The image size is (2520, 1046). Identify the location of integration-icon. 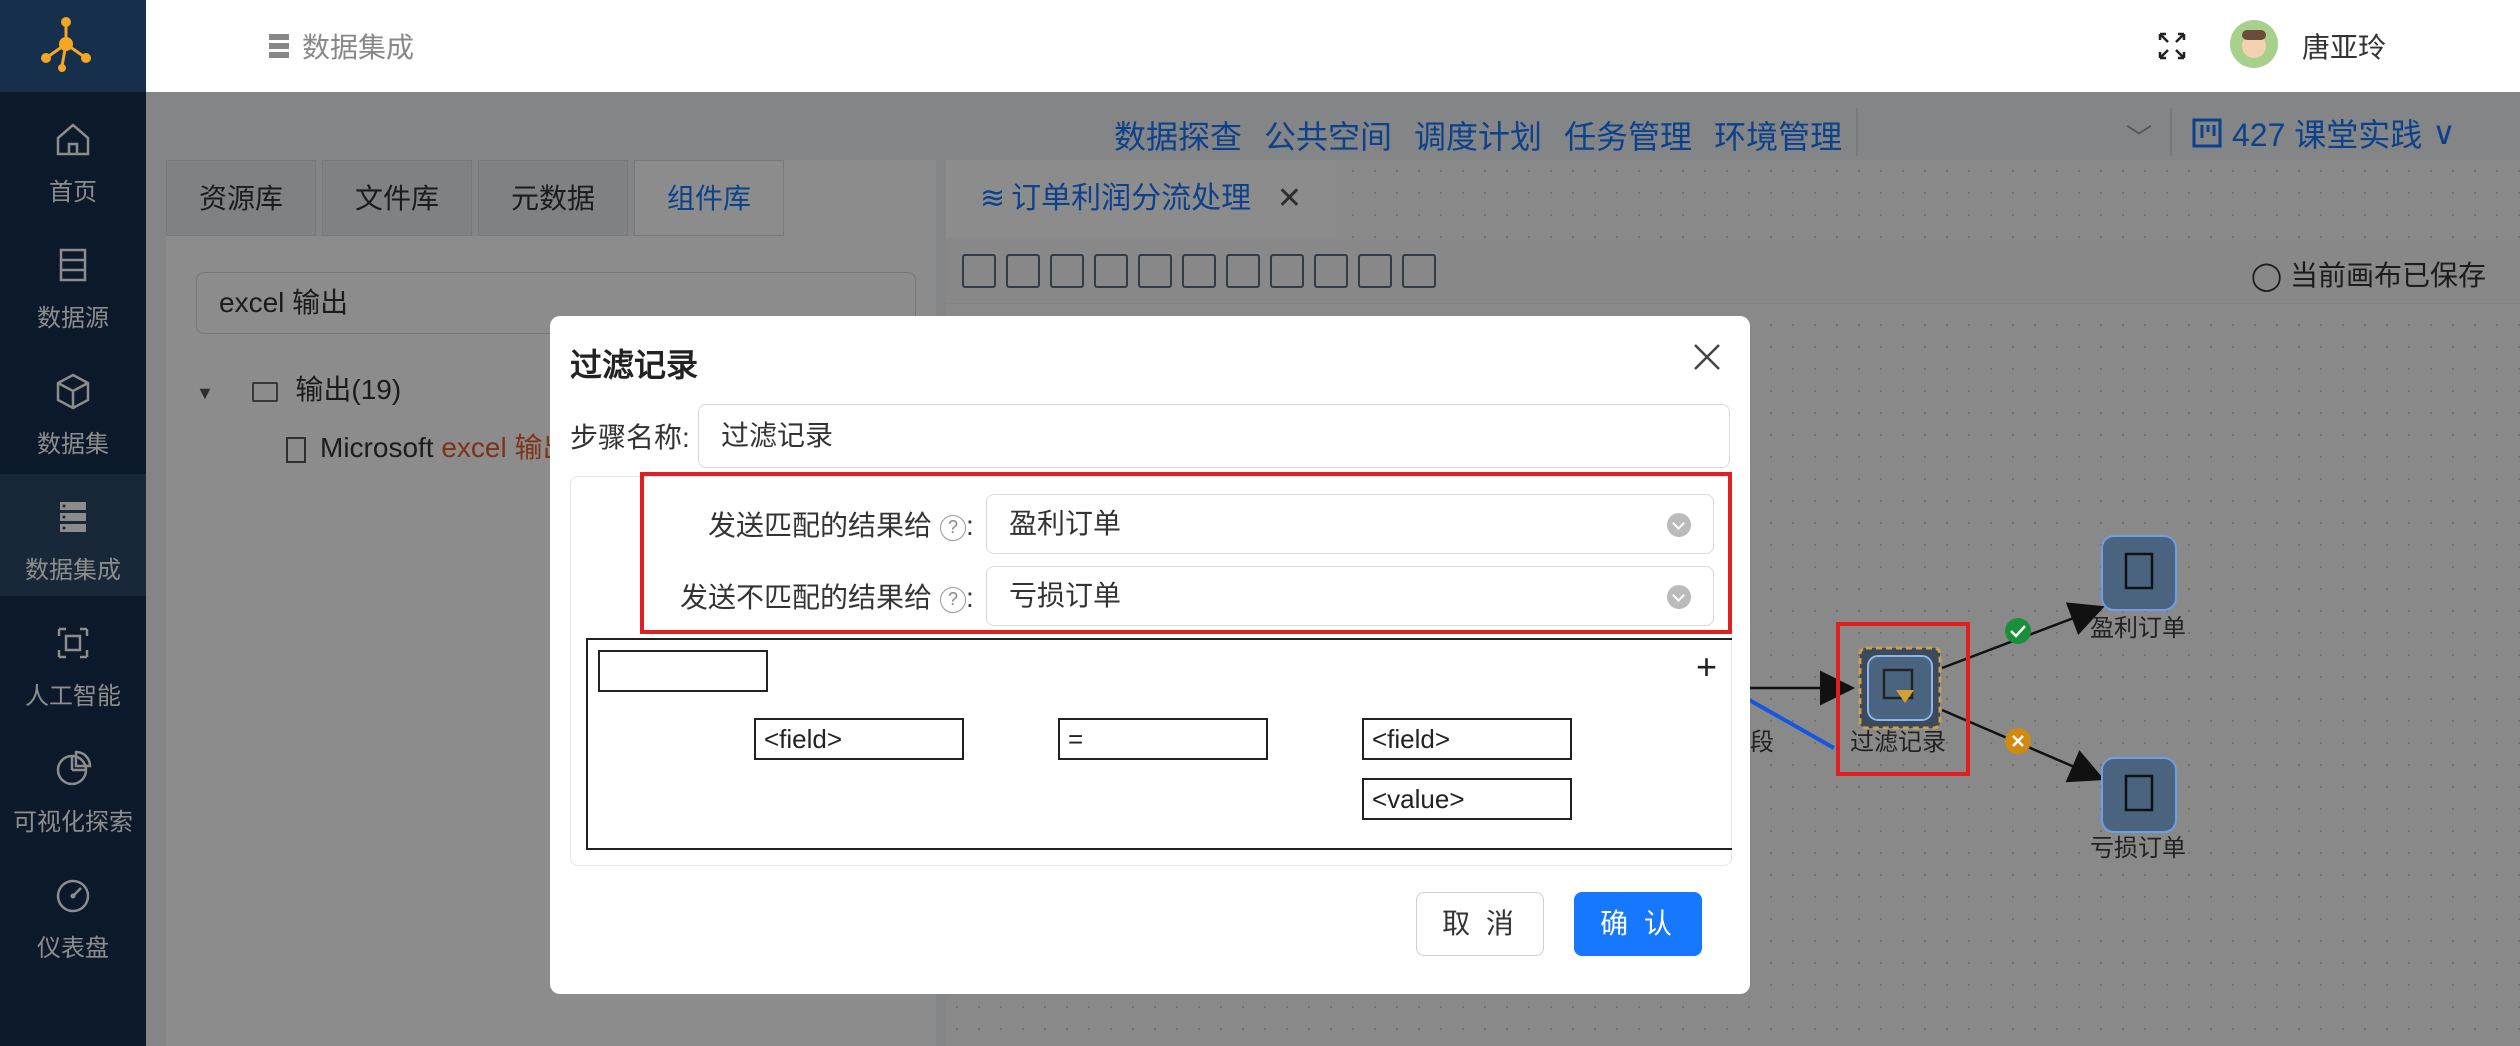
(279, 46).